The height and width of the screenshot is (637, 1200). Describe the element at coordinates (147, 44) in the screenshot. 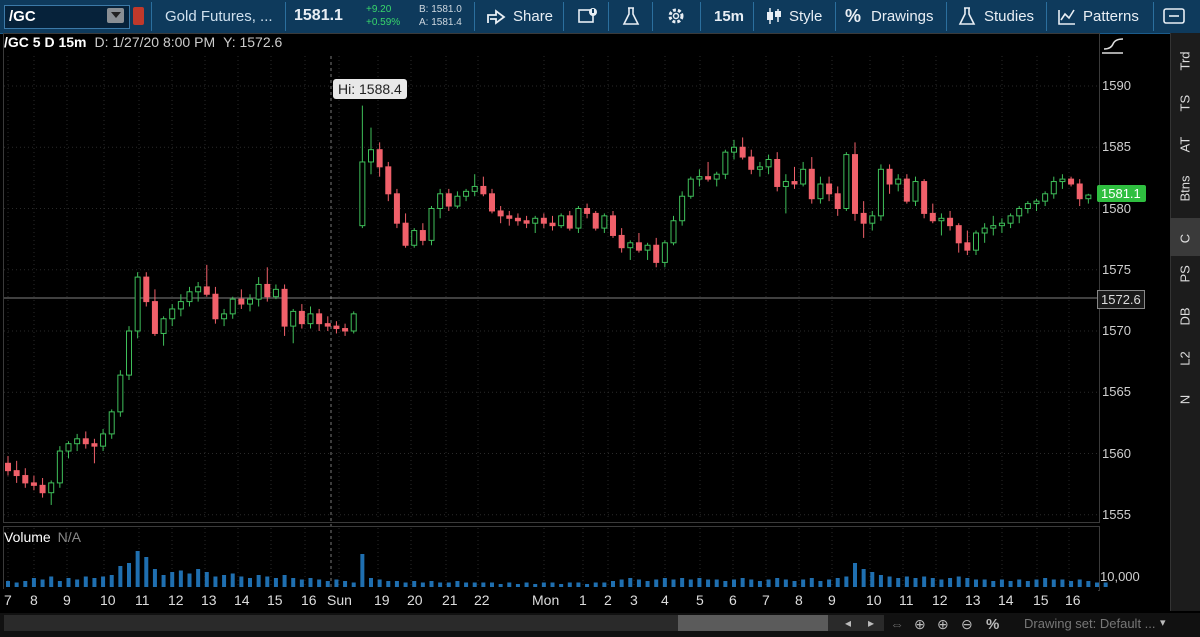

I see `chart-info-bar: /GC 5 D 15m D: 1/27/20 8:00 PM Y: 1572.6` at that location.